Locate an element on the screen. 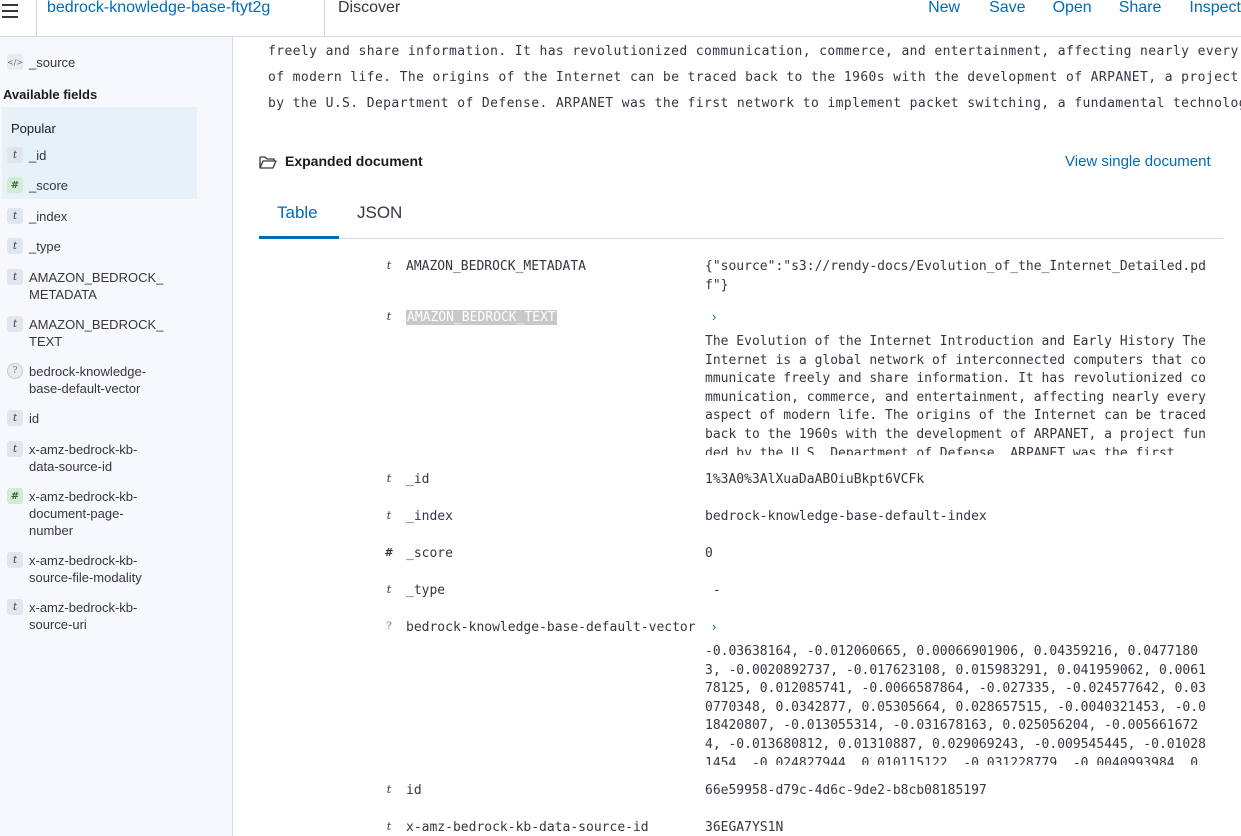  tab-json: JSON is located at coordinates (379, 213).